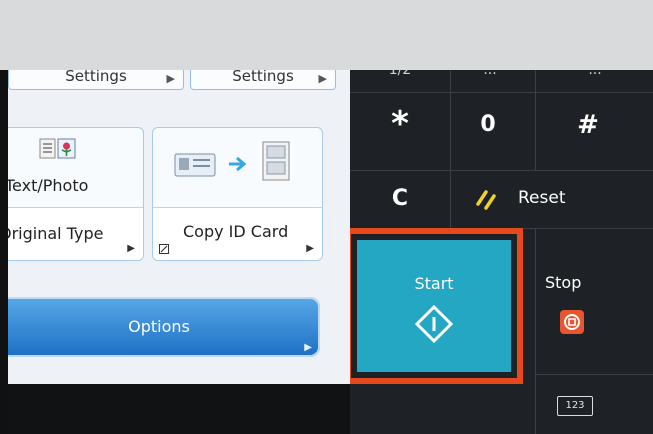  I want to click on copy-id-card-tile: Copy ID Card ▶, so click(237, 194).